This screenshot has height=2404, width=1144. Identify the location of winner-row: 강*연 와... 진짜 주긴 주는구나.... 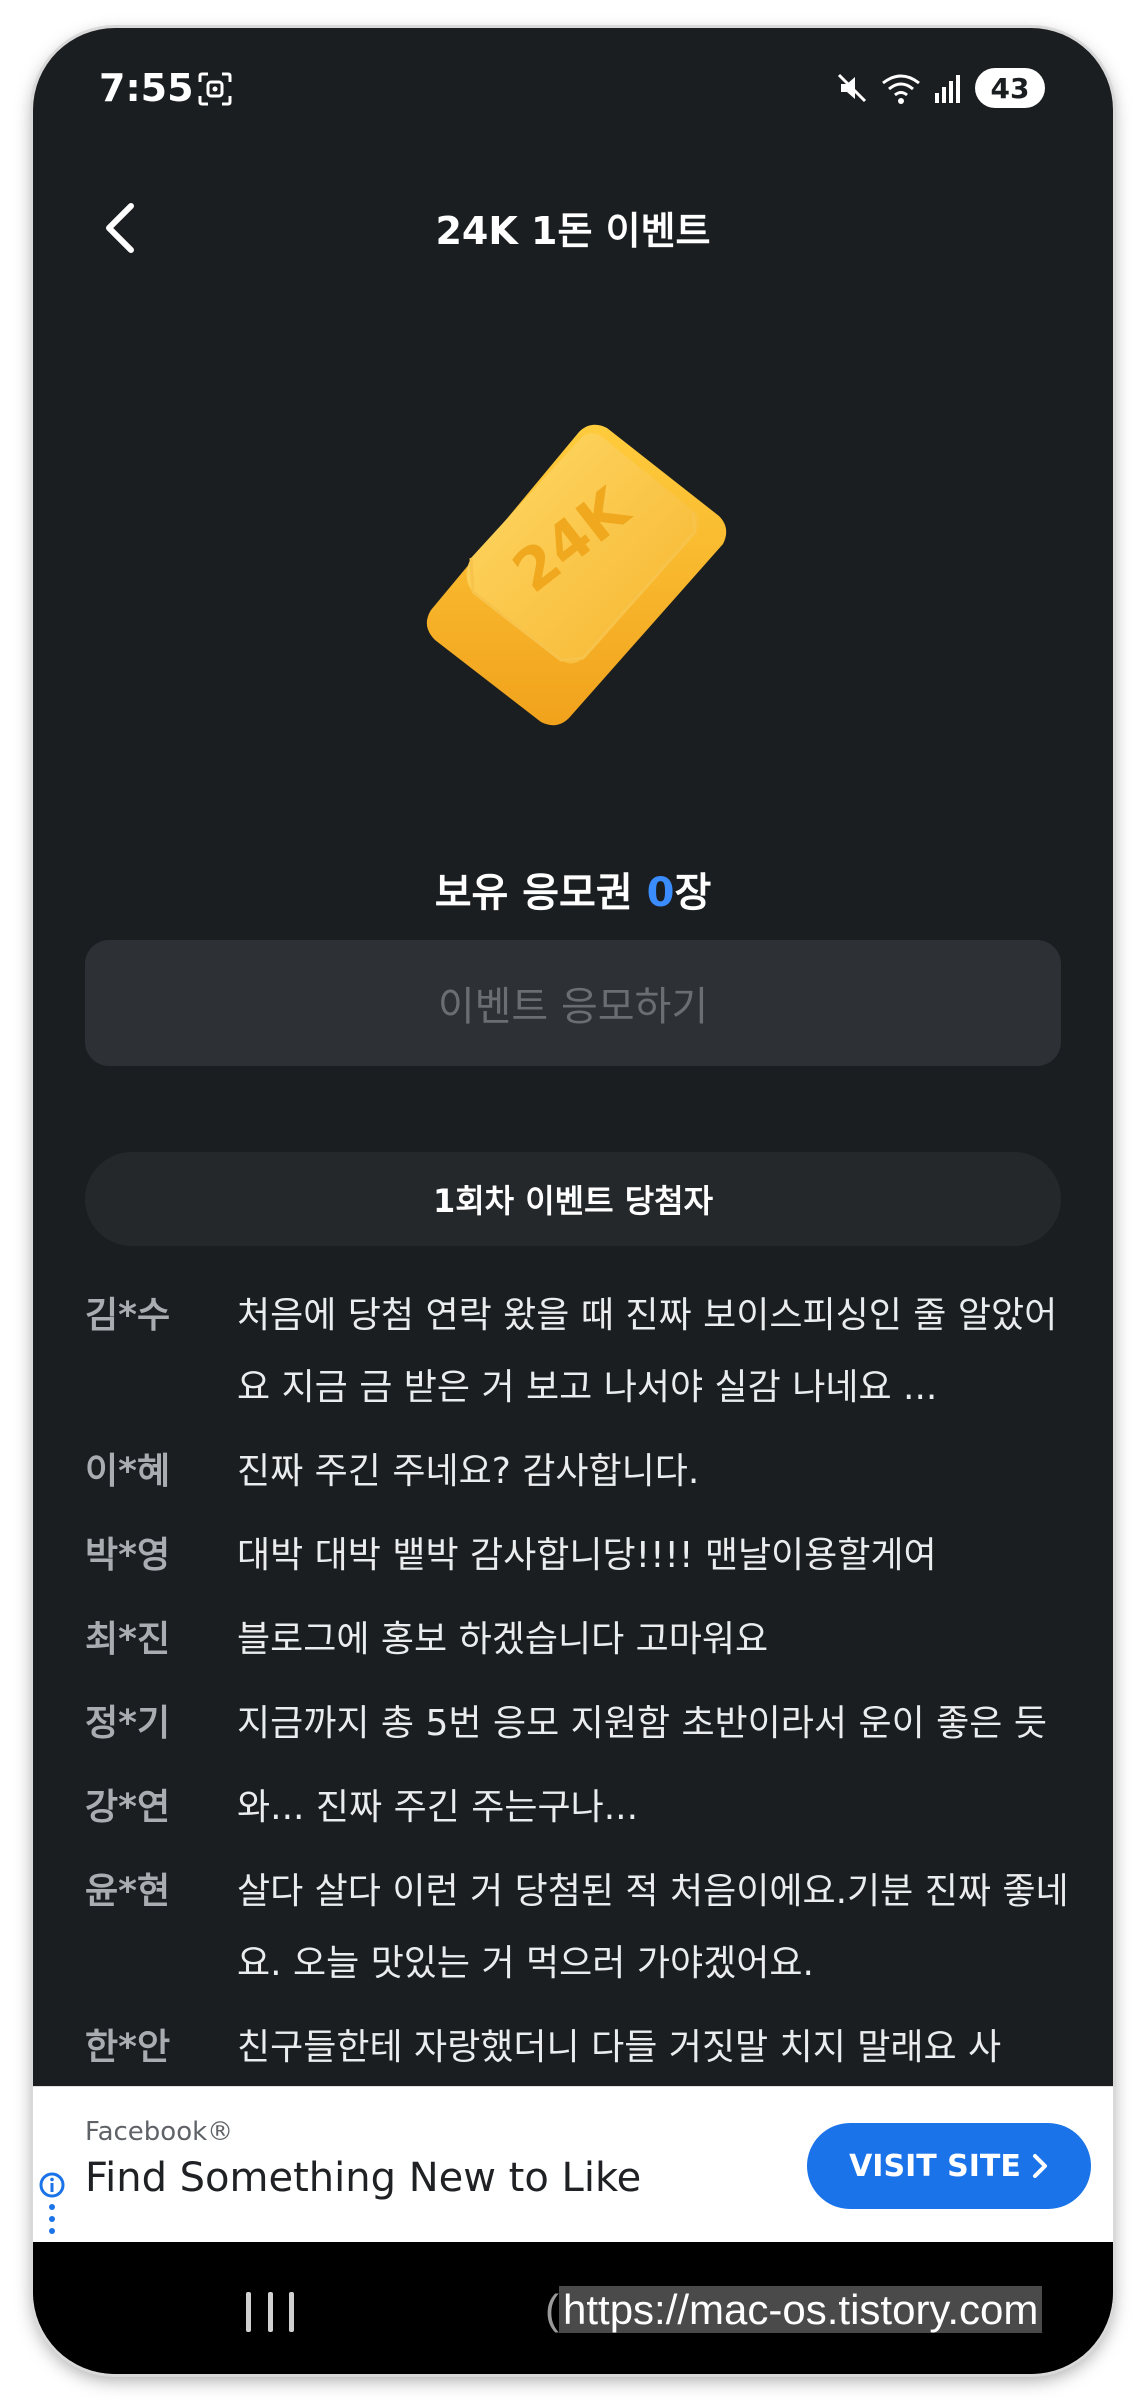
(580, 1808).